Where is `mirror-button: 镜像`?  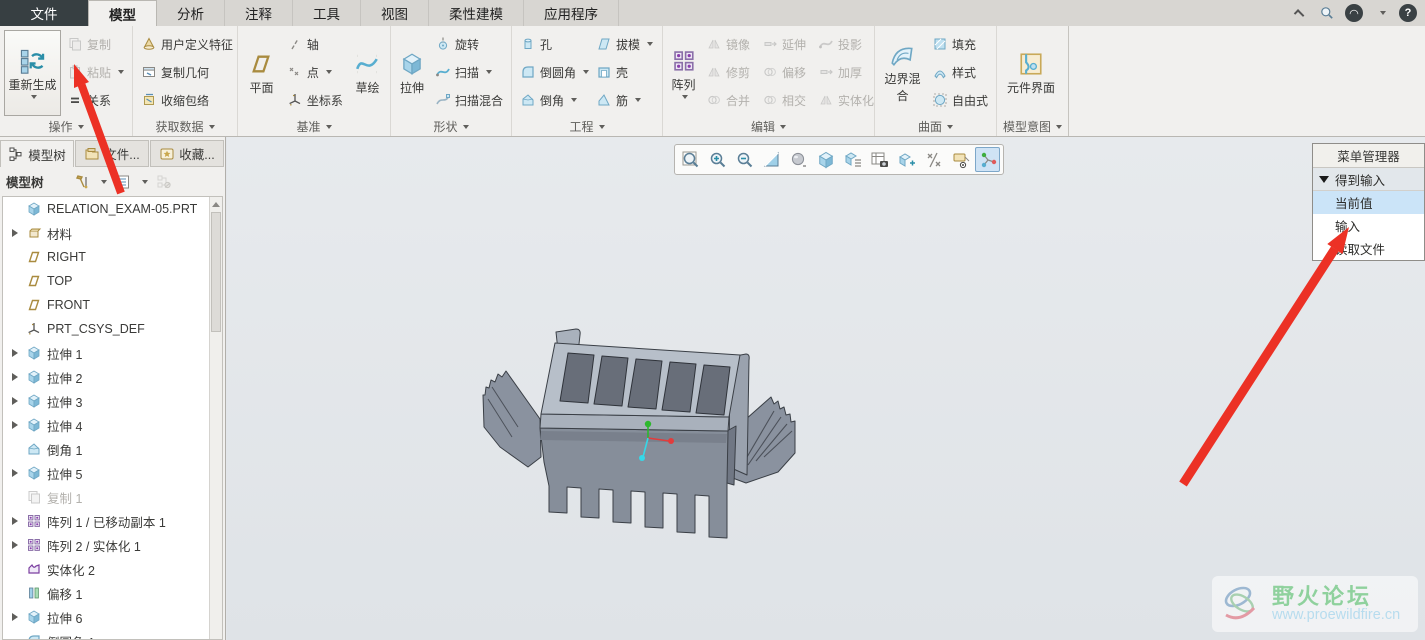
mirror-button: 镜像 is located at coordinates (730, 44).